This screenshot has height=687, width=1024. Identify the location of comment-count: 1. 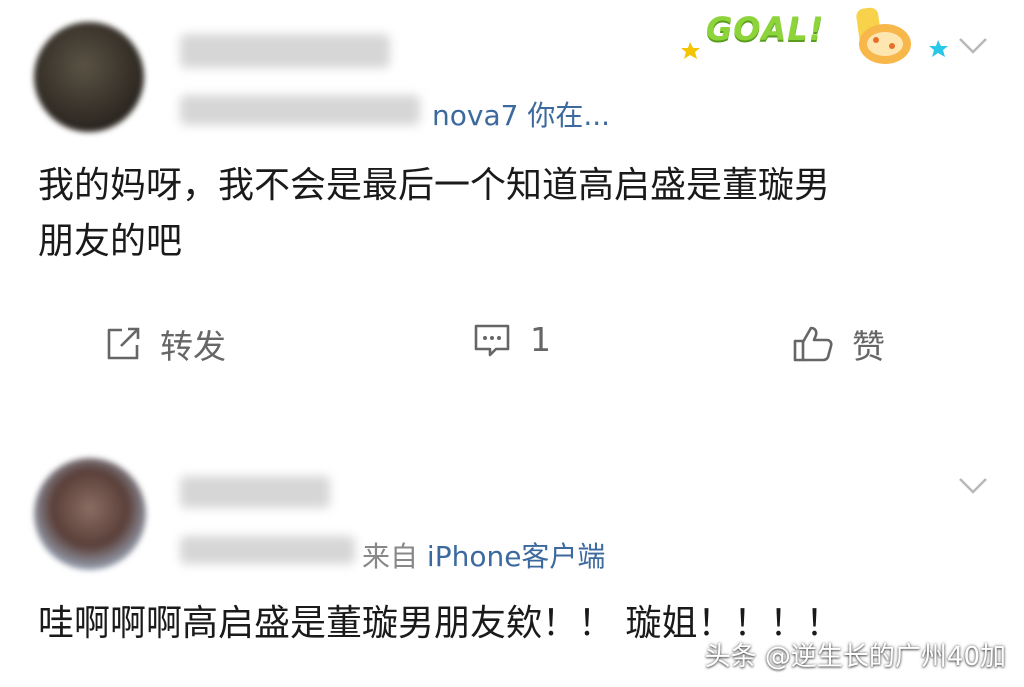
(540, 339).